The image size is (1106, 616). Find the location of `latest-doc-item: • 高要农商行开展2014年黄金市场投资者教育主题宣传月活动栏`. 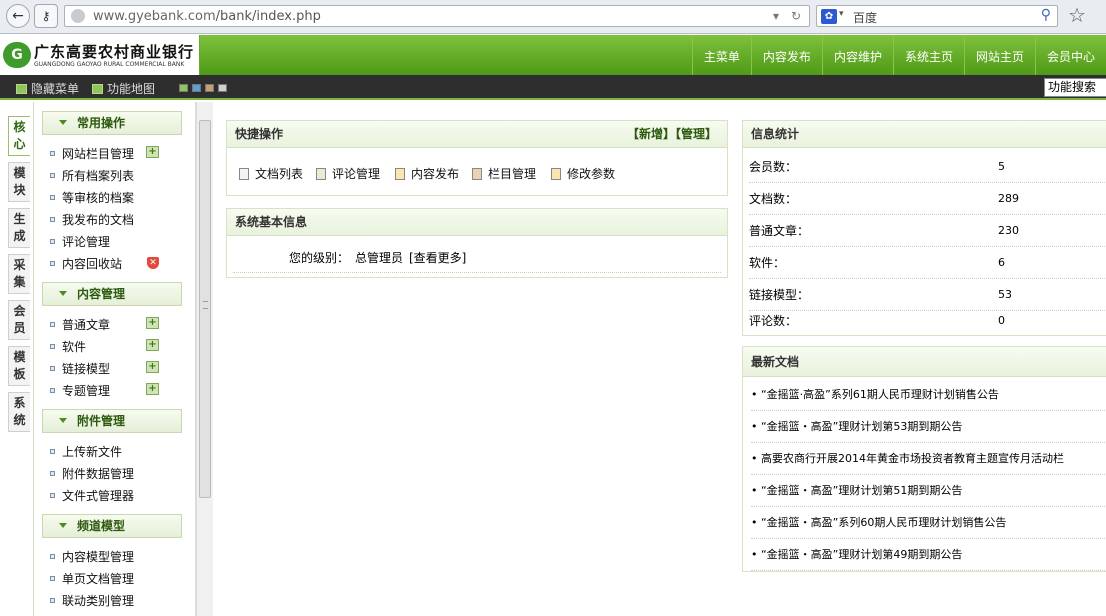

latest-doc-item: • 高要农商行开展2014年黄金市场投资者教育主题宣传月活动栏 is located at coordinates (928, 459).